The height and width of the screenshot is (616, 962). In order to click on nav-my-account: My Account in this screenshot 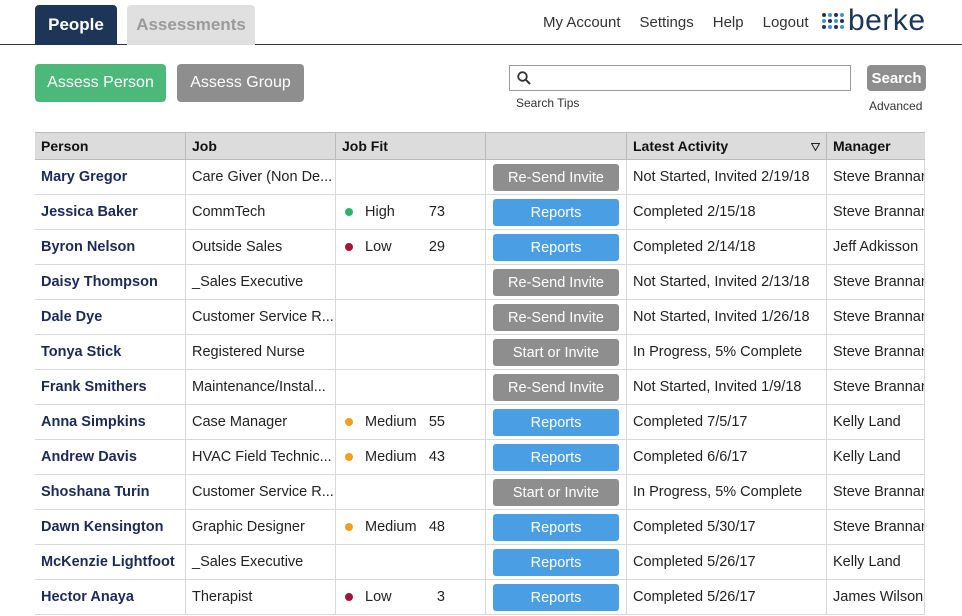, I will do `click(582, 22)`.